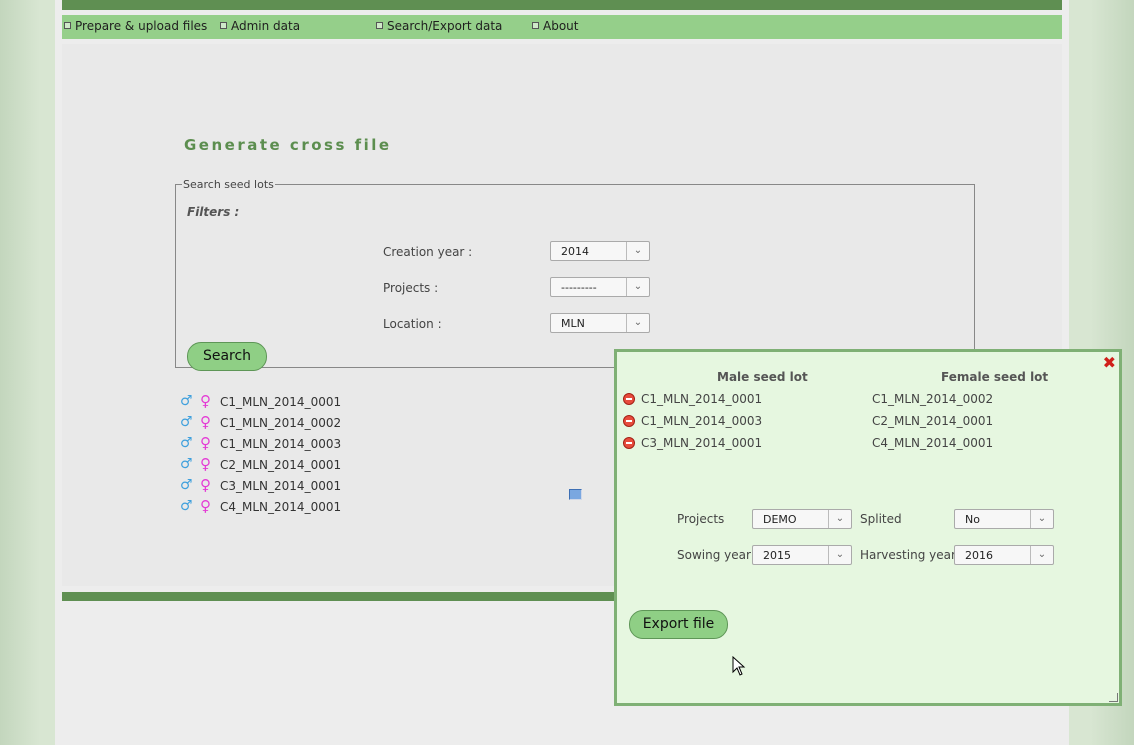  I want to click on list-item: ♂ ♀ C1_MLN_2014_0002, so click(280, 424).